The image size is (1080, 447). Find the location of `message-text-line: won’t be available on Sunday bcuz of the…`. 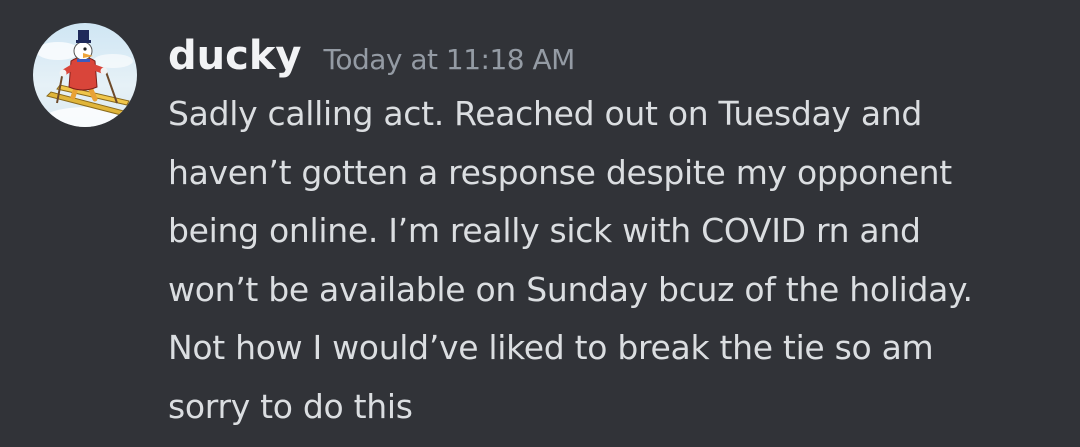

message-text-line: won’t be available on Sunday bcuz of the… is located at coordinates (570, 289).